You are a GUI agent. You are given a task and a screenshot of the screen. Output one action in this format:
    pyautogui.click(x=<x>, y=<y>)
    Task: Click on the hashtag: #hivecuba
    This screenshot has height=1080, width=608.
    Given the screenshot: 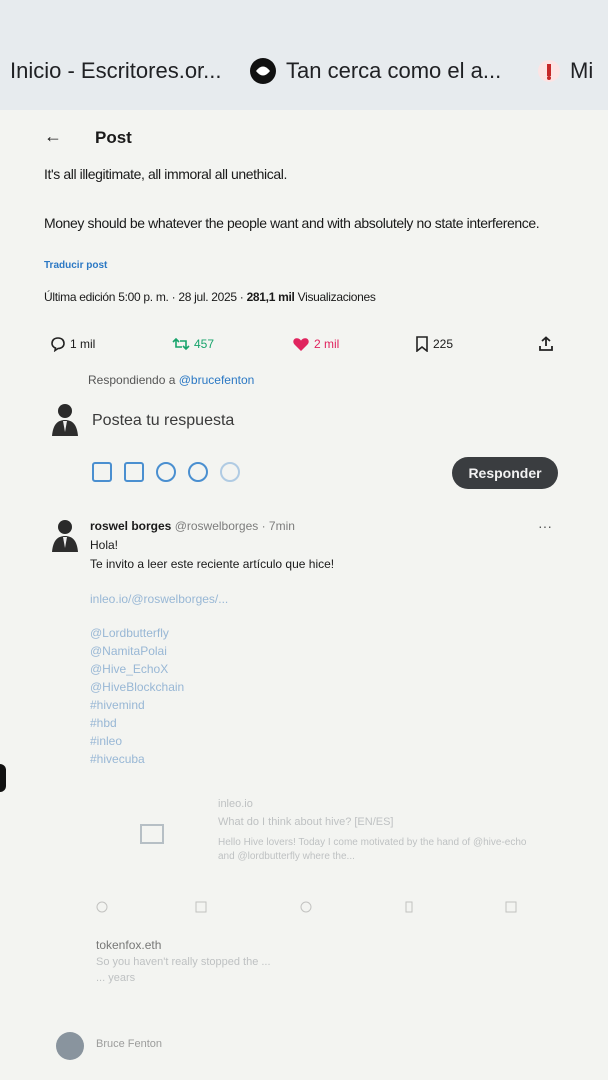 What is the action you would take?
    pyautogui.click(x=117, y=759)
    